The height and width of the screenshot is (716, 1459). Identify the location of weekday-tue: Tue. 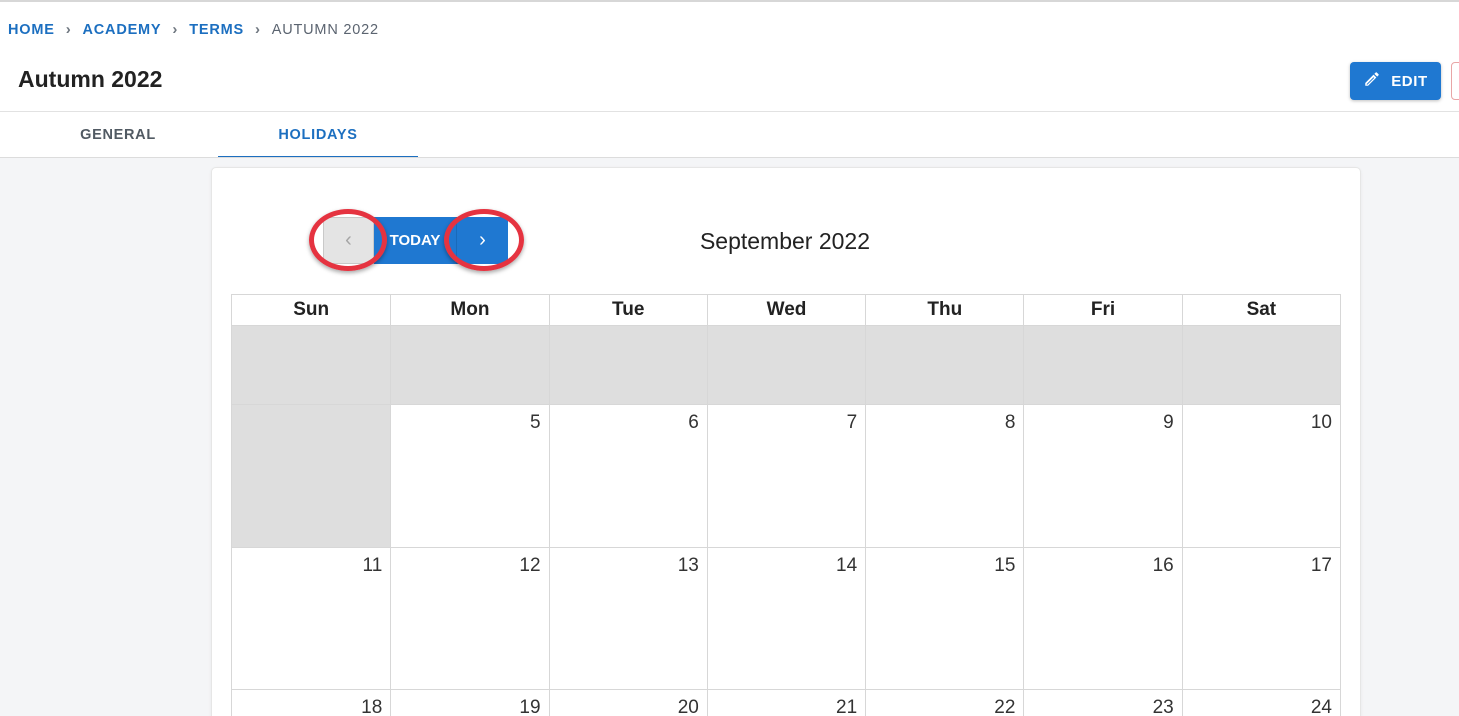
(627, 310).